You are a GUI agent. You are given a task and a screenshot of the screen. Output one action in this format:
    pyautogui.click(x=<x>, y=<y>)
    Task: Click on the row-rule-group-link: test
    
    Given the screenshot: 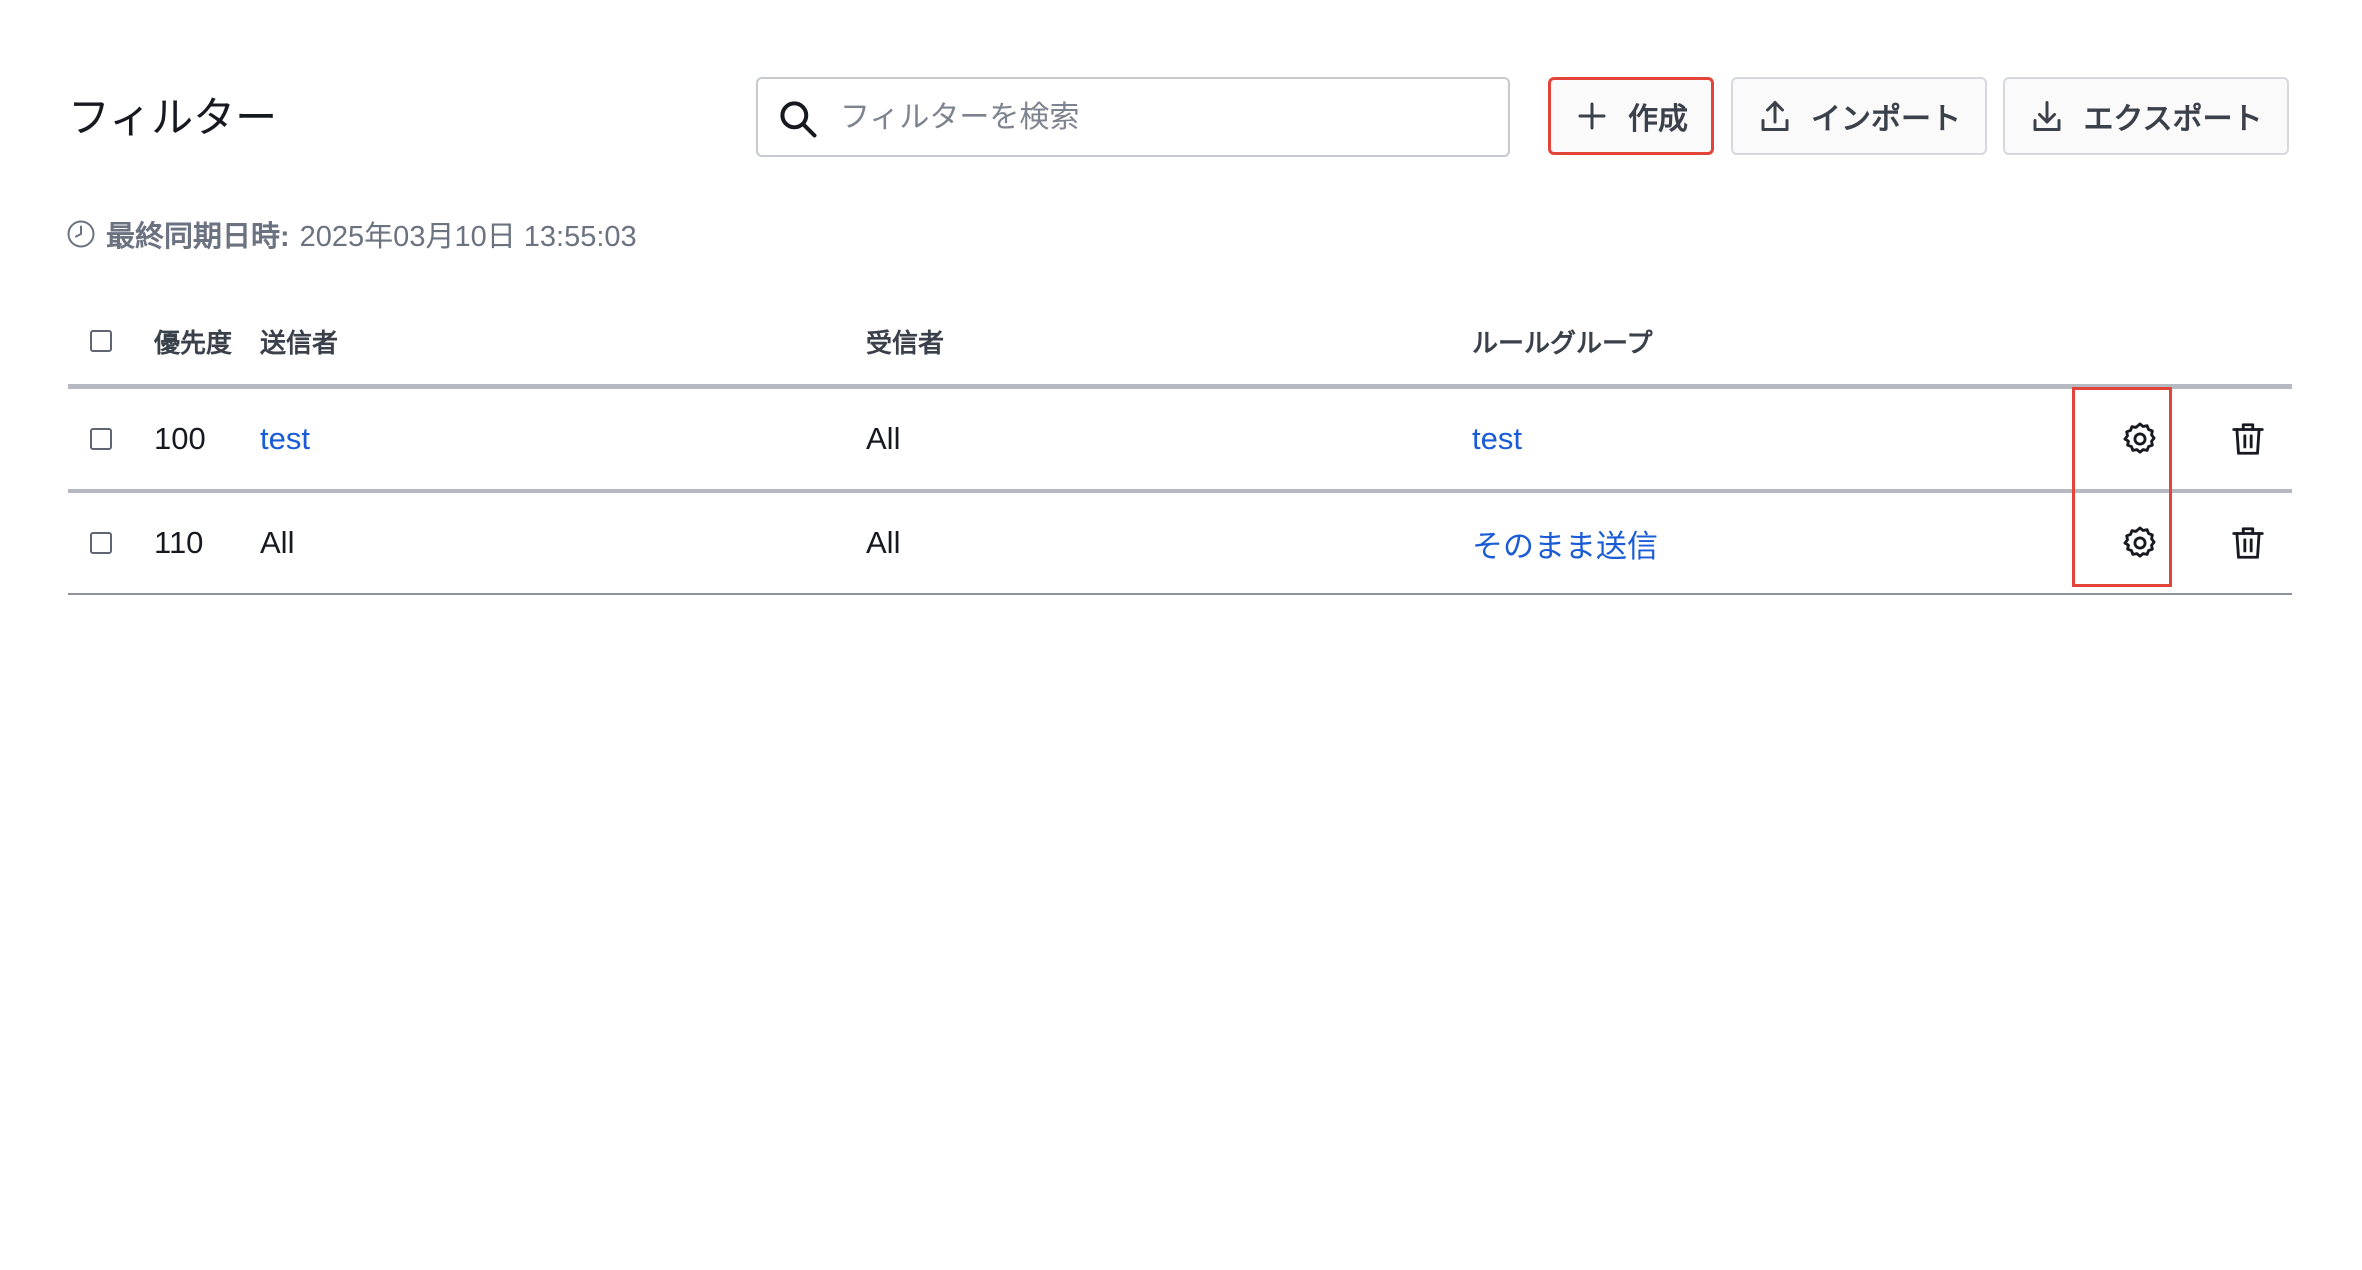 What is the action you would take?
    pyautogui.click(x=1497, y=439)
    